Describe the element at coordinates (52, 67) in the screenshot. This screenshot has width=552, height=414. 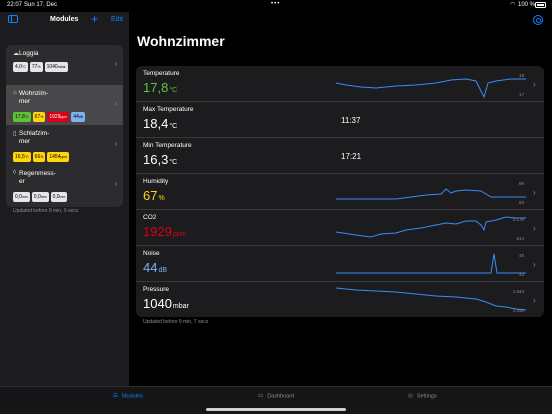
I see `chip-value: 1040` at that location.